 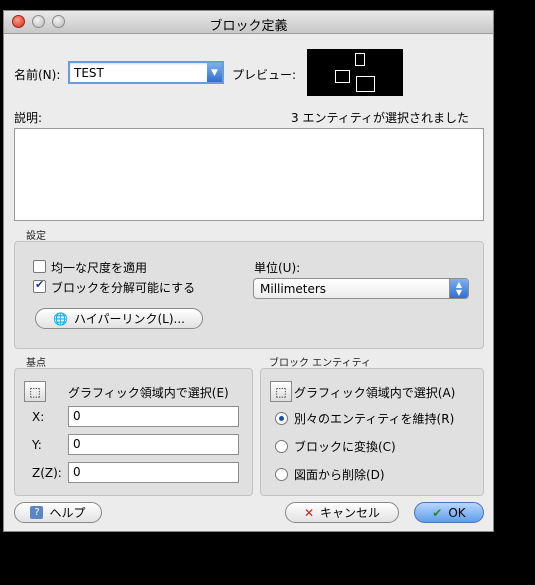 I want to click on cancel-button: ✕ キャンセル, so click(x=342, y=512).